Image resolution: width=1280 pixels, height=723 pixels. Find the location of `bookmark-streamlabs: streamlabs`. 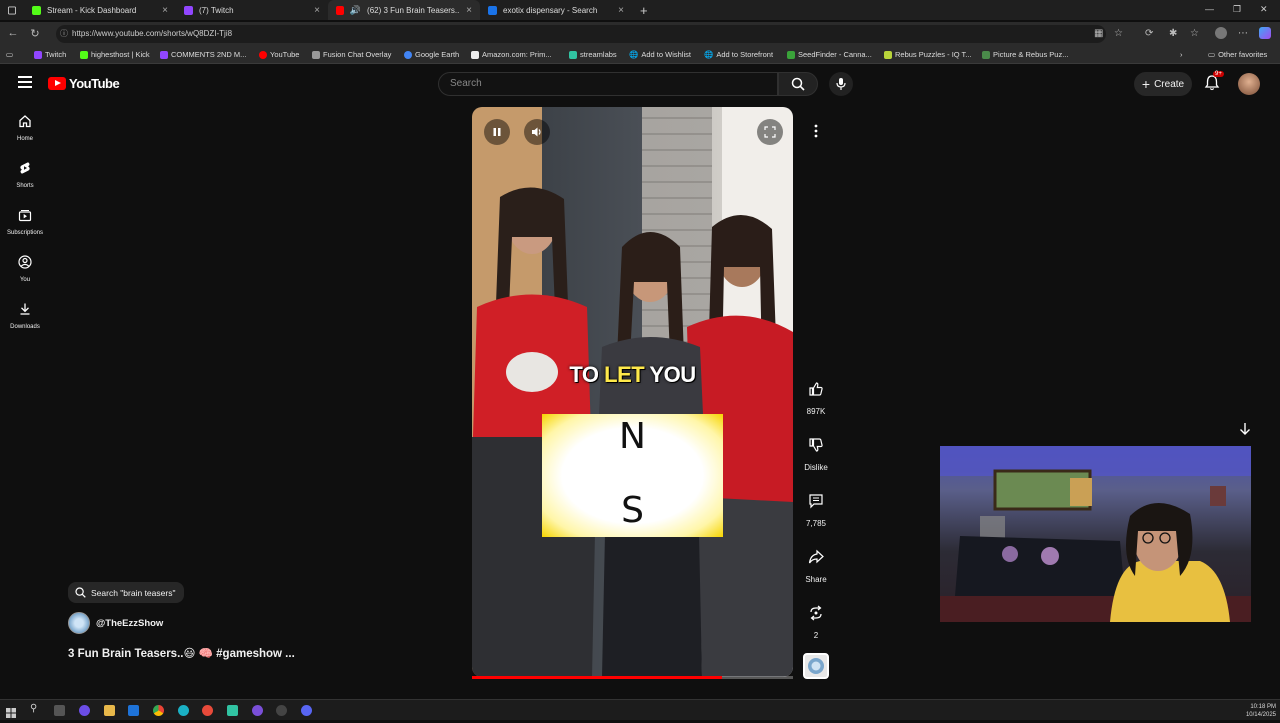

bookmark-streamlabs: streamlabs is located at coordinates (593, 54).